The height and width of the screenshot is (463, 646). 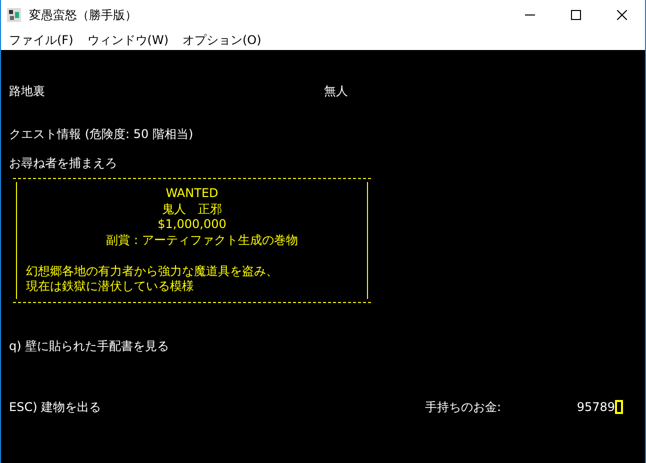 What do you see at coordinates (619, 407) in the screenshot?
I see `cursor-icon` at bounding box center [619, 407].